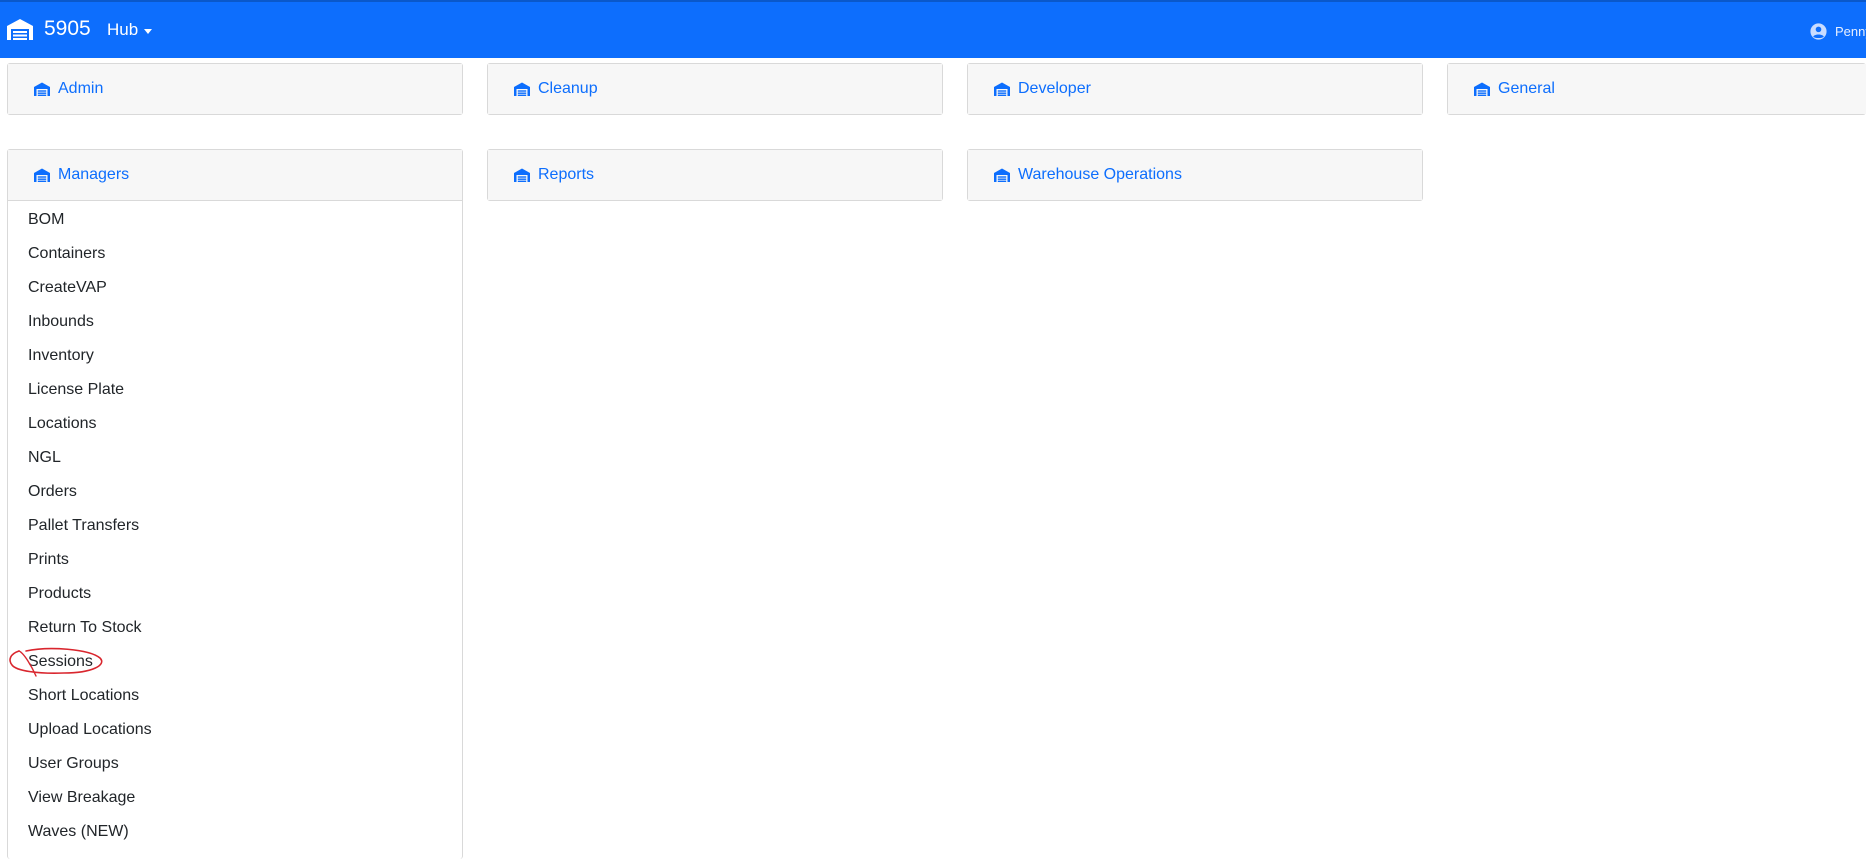 The image size is (1866, 859). What do you see at coordinates (235, 594) in the screenshot?
I see `manager-link-products: Products` at bounding box center [235, 594].